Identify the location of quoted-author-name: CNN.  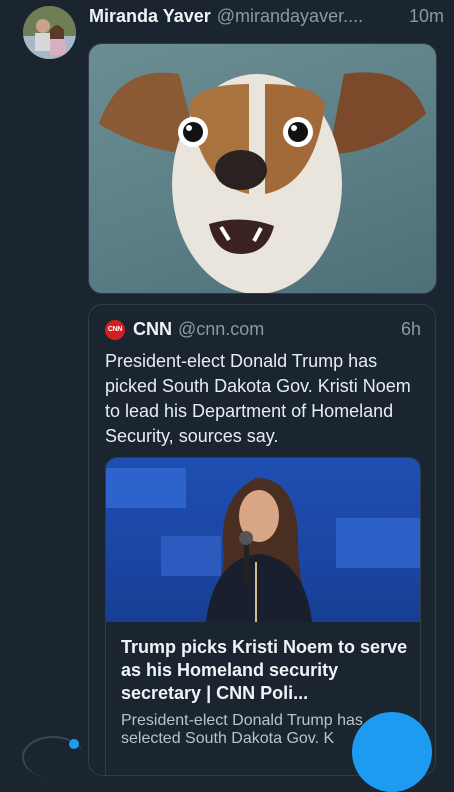
(152, 329).